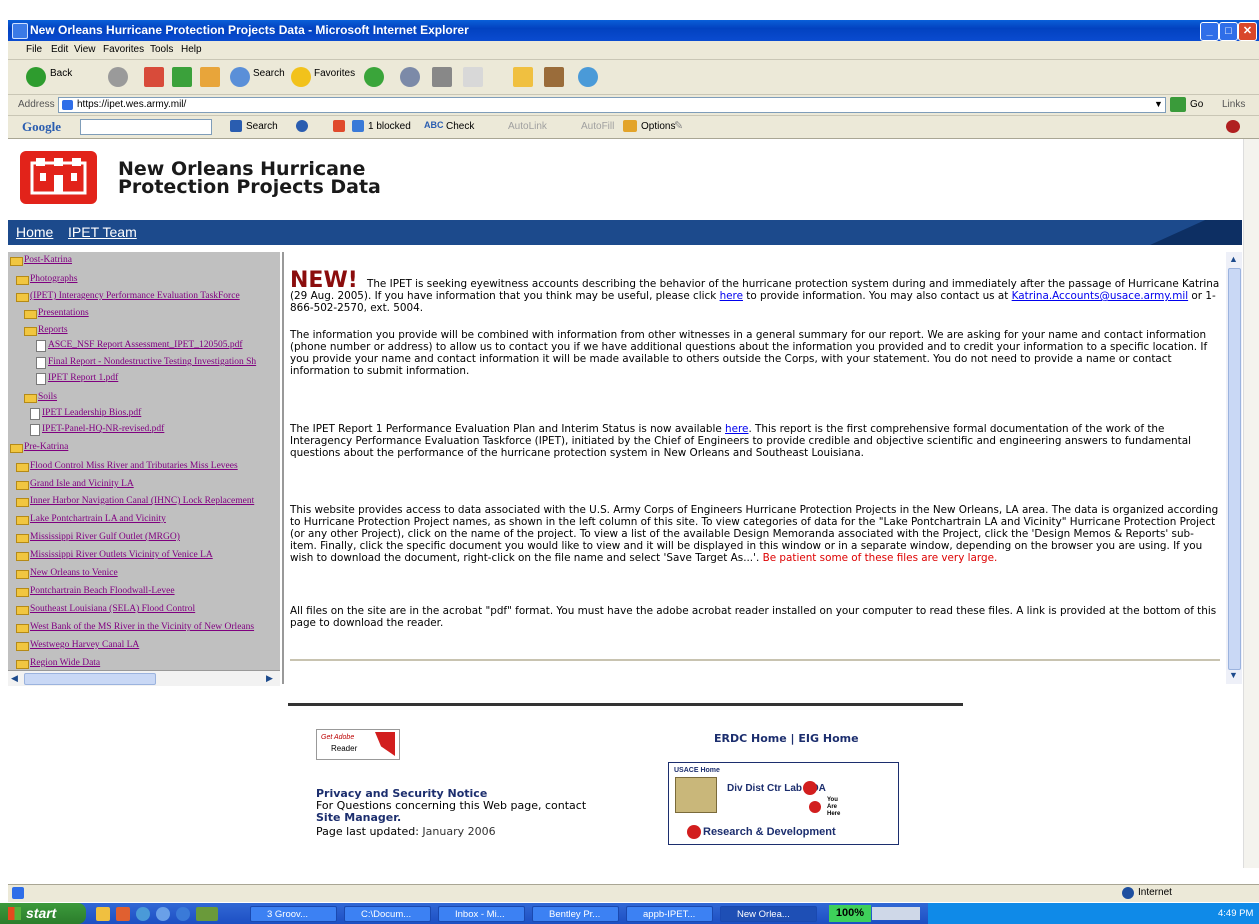 This screenshot has width=1259, height=924. What do you see at coordinates (207, 914) in the screenshot?
I see `quick-launch-editor-icon` at bounding box center [207, 914].